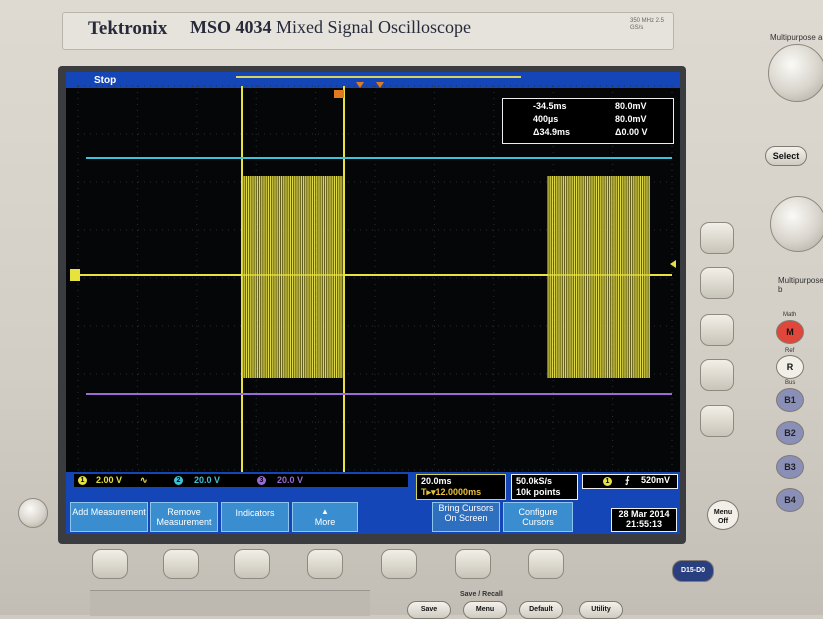 This screenshot has height=619, width=823. I want to click on ch1-badge: 1, so click(82, 480).